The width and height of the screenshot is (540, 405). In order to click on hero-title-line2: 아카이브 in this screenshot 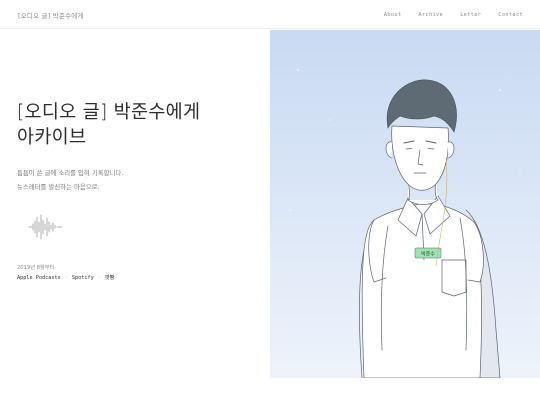, I will do `click(52, 137)`.